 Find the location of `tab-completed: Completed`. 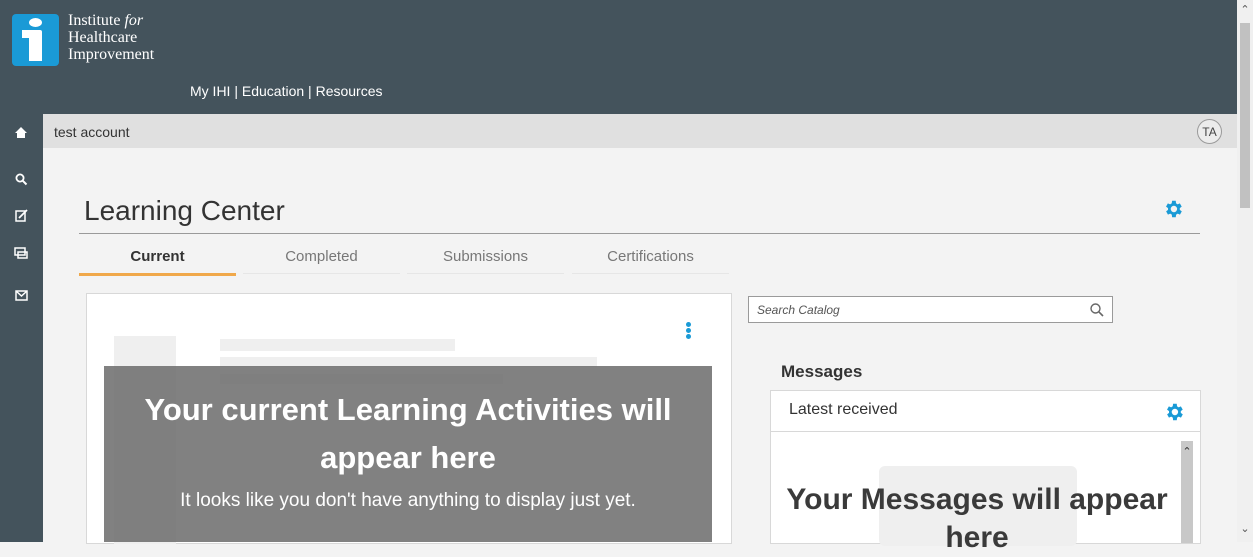

tab-completed: Completed is located at coordinates (321, 258).